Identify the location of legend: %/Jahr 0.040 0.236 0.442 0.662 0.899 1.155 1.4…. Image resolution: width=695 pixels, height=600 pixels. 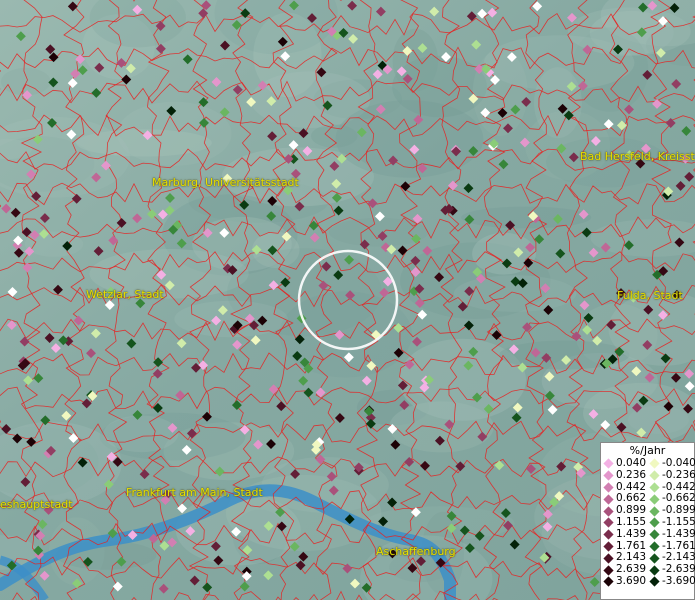
(647, 521).